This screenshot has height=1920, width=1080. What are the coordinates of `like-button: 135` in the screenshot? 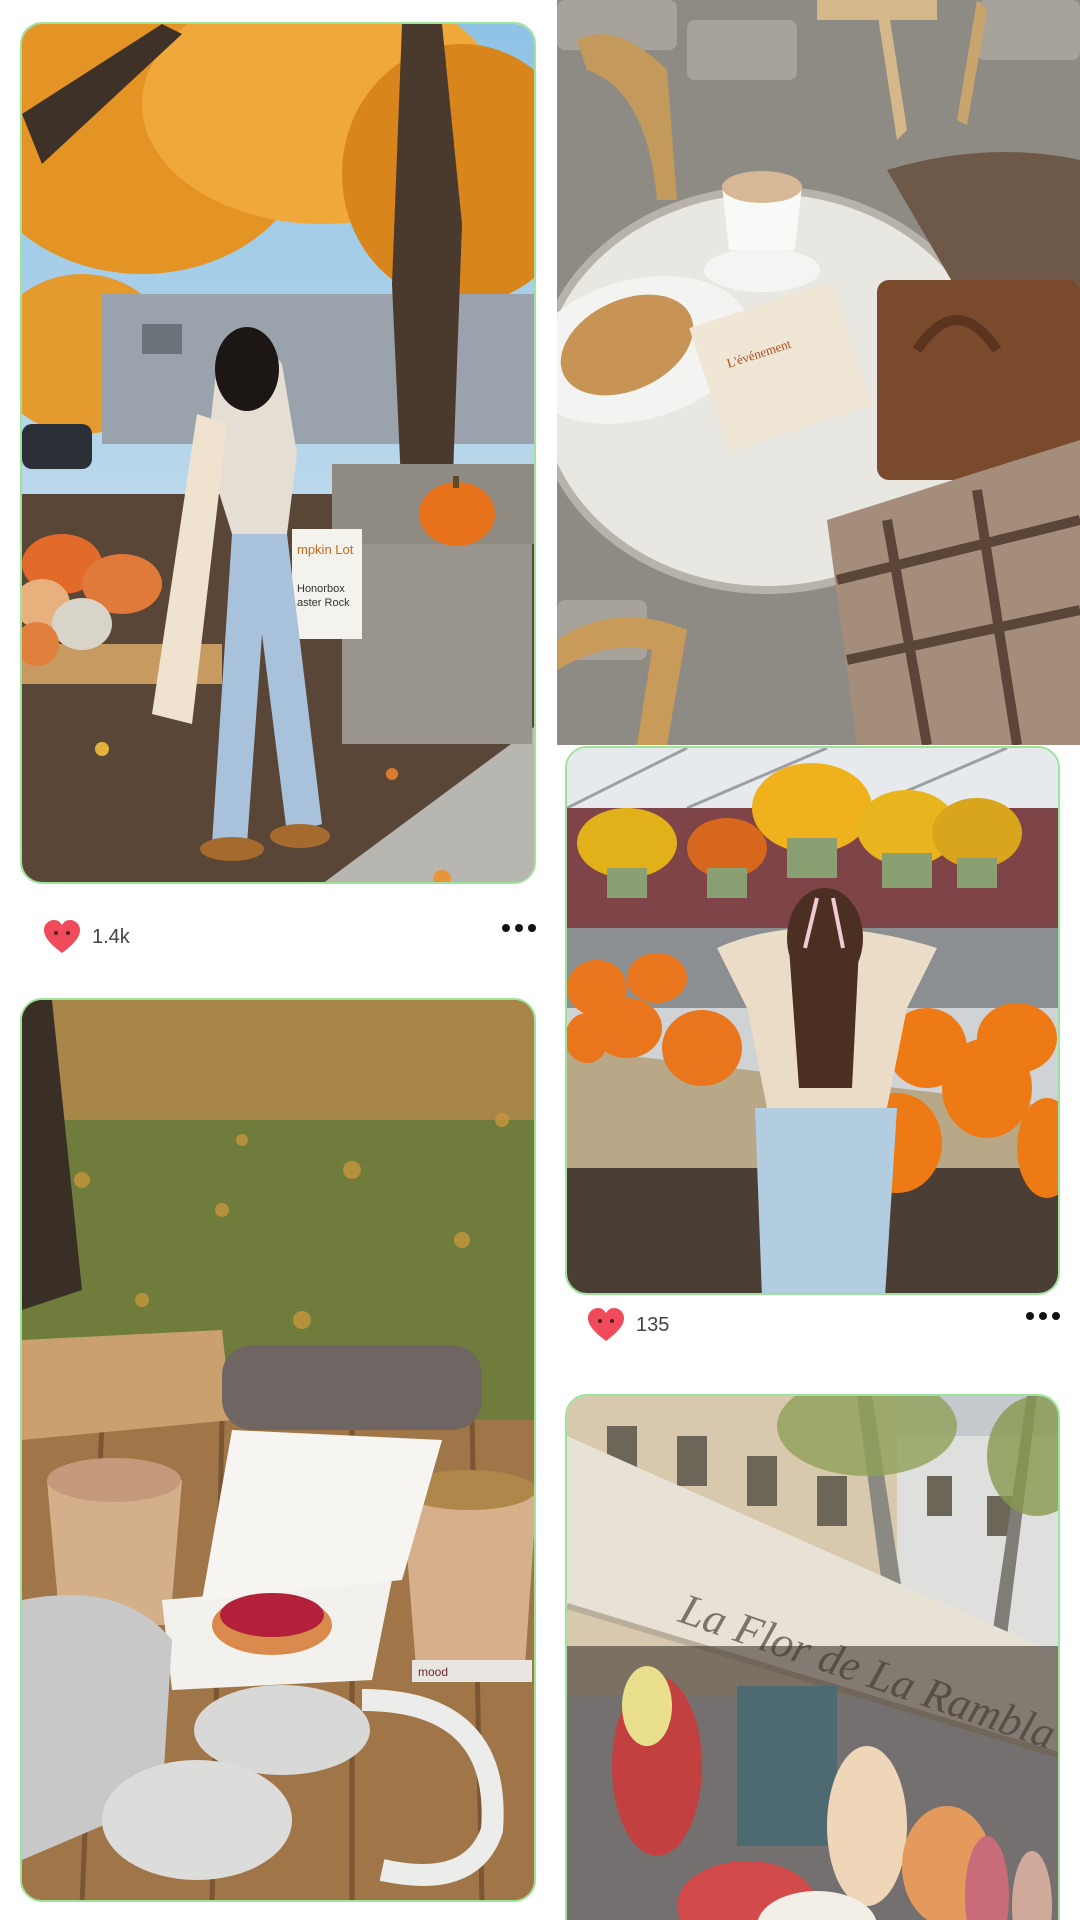 It's located at (627, 1325).